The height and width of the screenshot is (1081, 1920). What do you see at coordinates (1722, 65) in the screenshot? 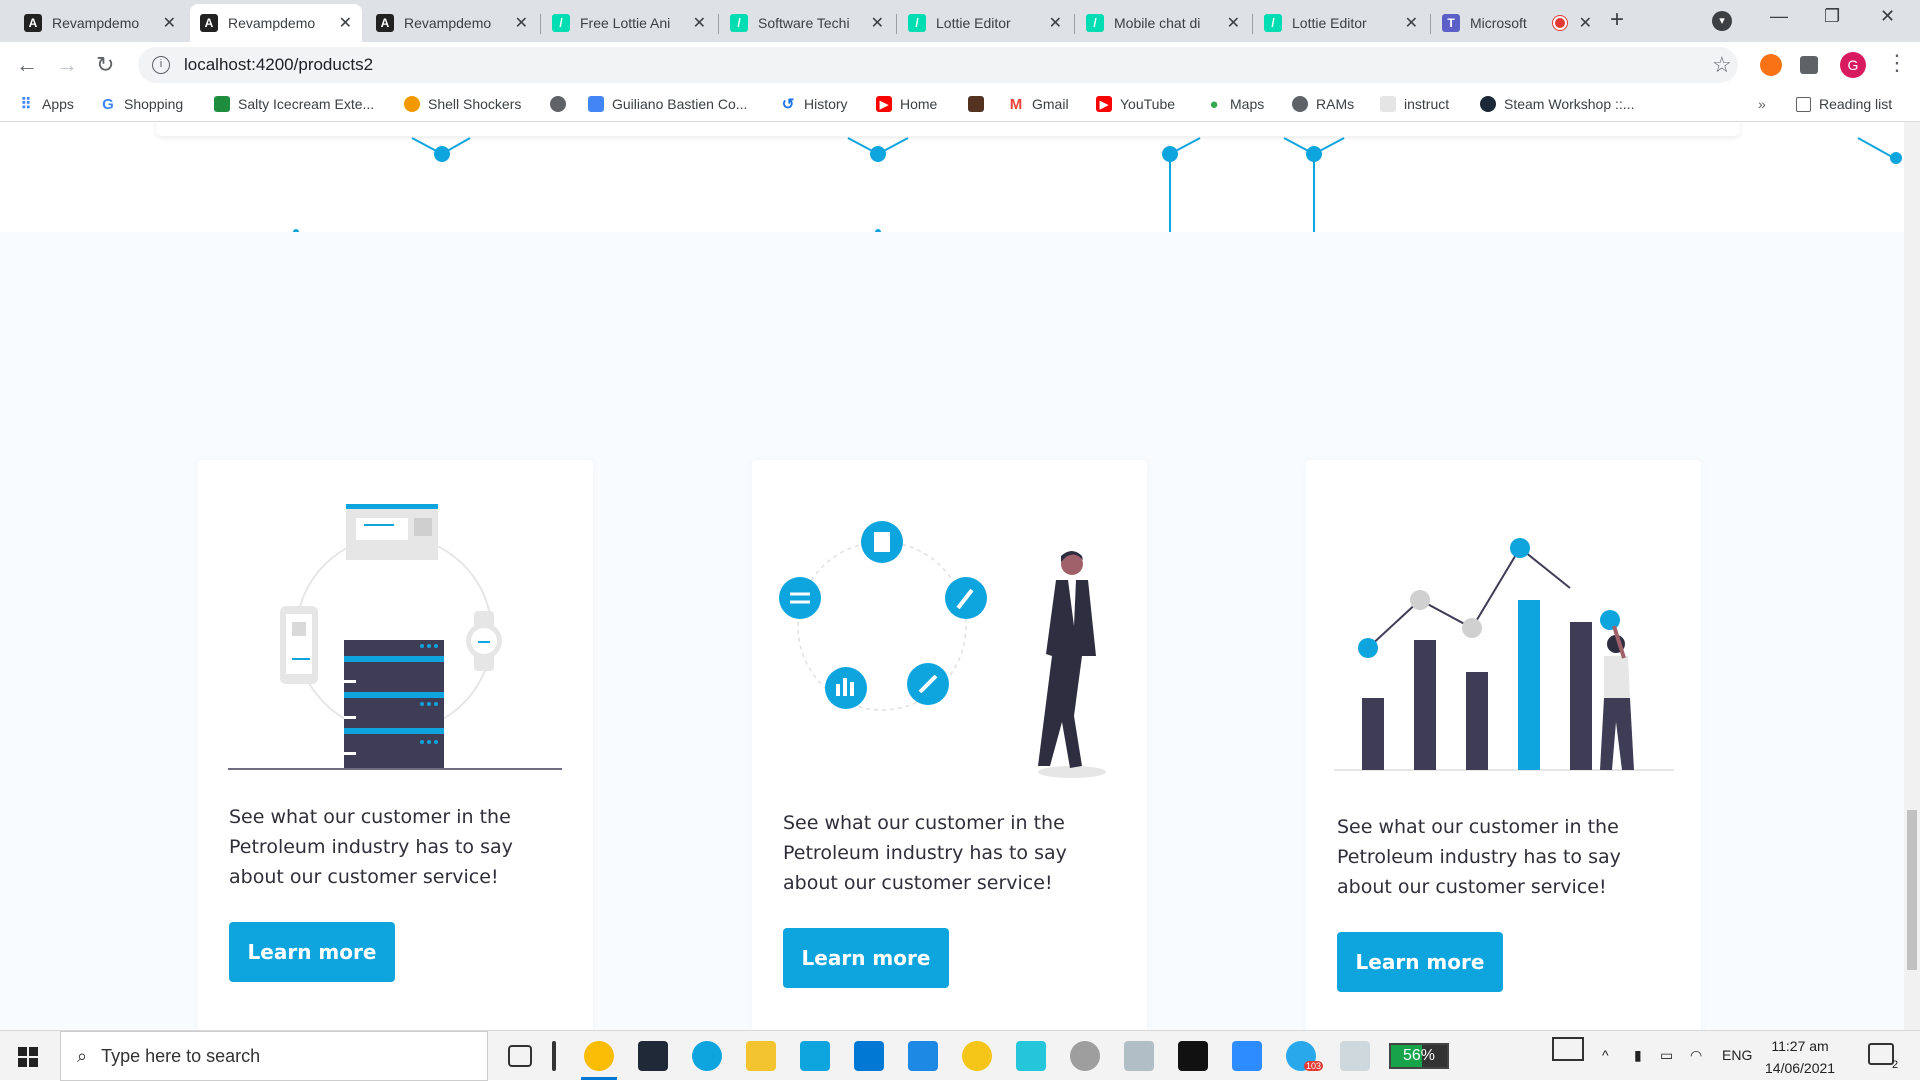
I see `bookmark-star-icon: ☆` at bounding box center [1722, 65].